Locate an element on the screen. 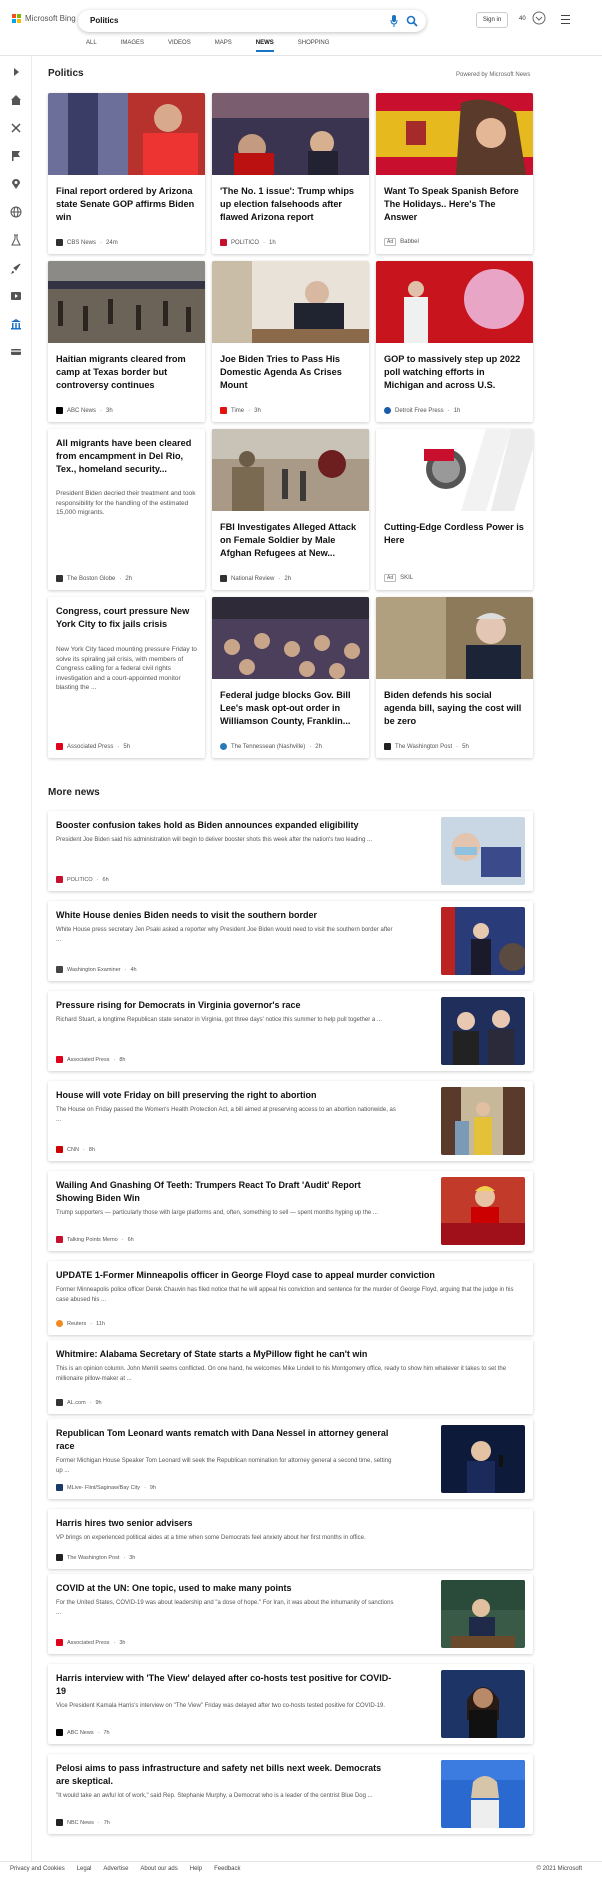 This screenshot has width=602, height=1878. tab-news: NEWS is located at coordinates (264, 46).